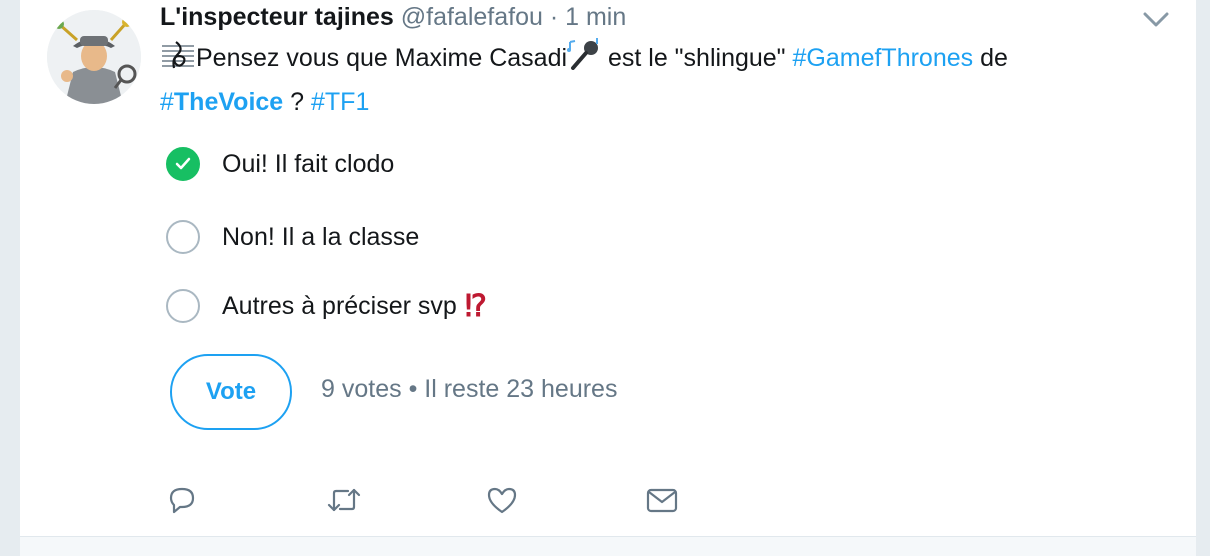  What do you see at coordinates (344, 500) in the screenshot?
I see `retweet-icon` at bounding box center [344, 500].